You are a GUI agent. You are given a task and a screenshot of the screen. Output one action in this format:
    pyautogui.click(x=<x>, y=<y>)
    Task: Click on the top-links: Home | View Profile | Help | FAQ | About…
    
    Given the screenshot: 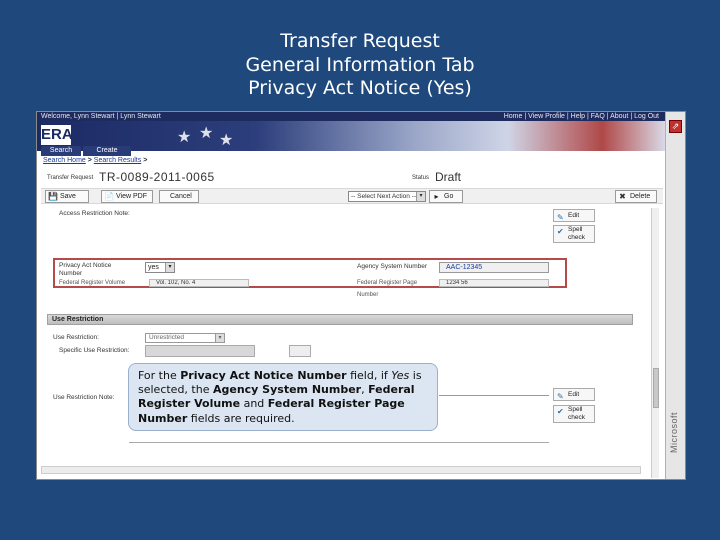 What is the action you would take?
    pyautogui.click(x=581, y=116)
    